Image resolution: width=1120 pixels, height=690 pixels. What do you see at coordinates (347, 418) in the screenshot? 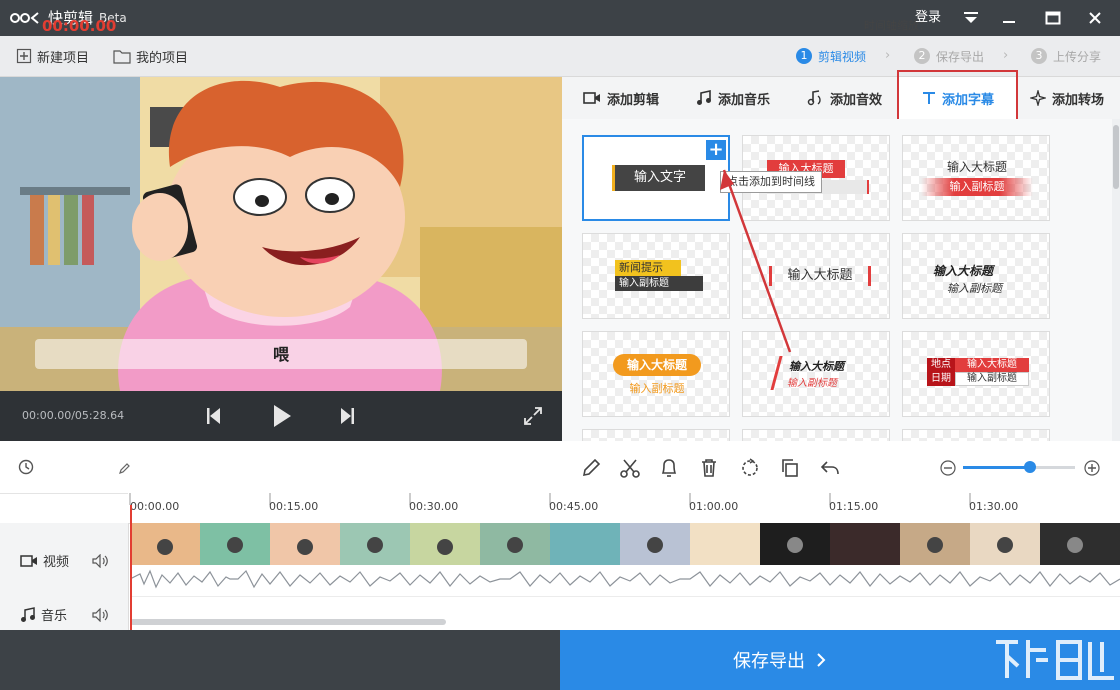
I see `next-frame-icon` at bounding box center [347, 418].